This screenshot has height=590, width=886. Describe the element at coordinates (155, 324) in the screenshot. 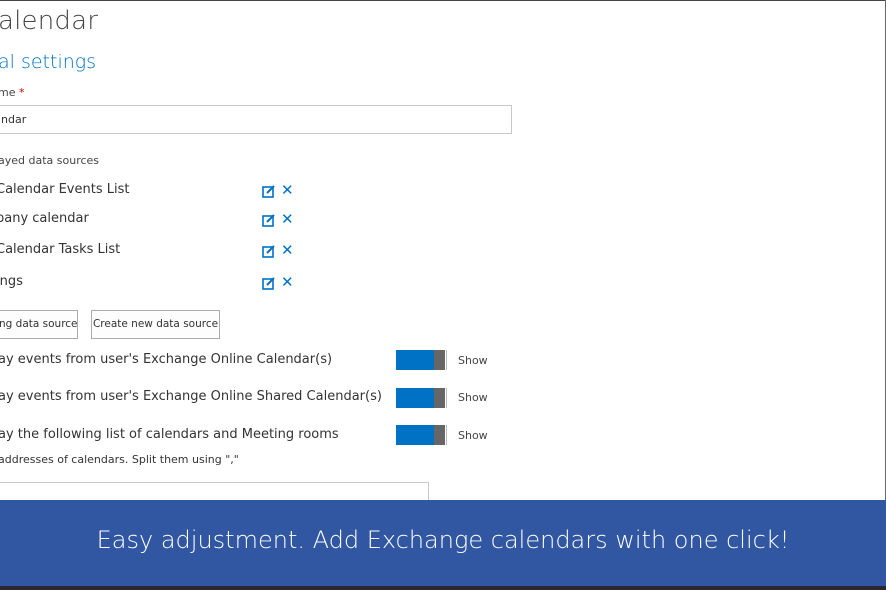

I see `create-new-data-source-button: Create new data source` at that location.